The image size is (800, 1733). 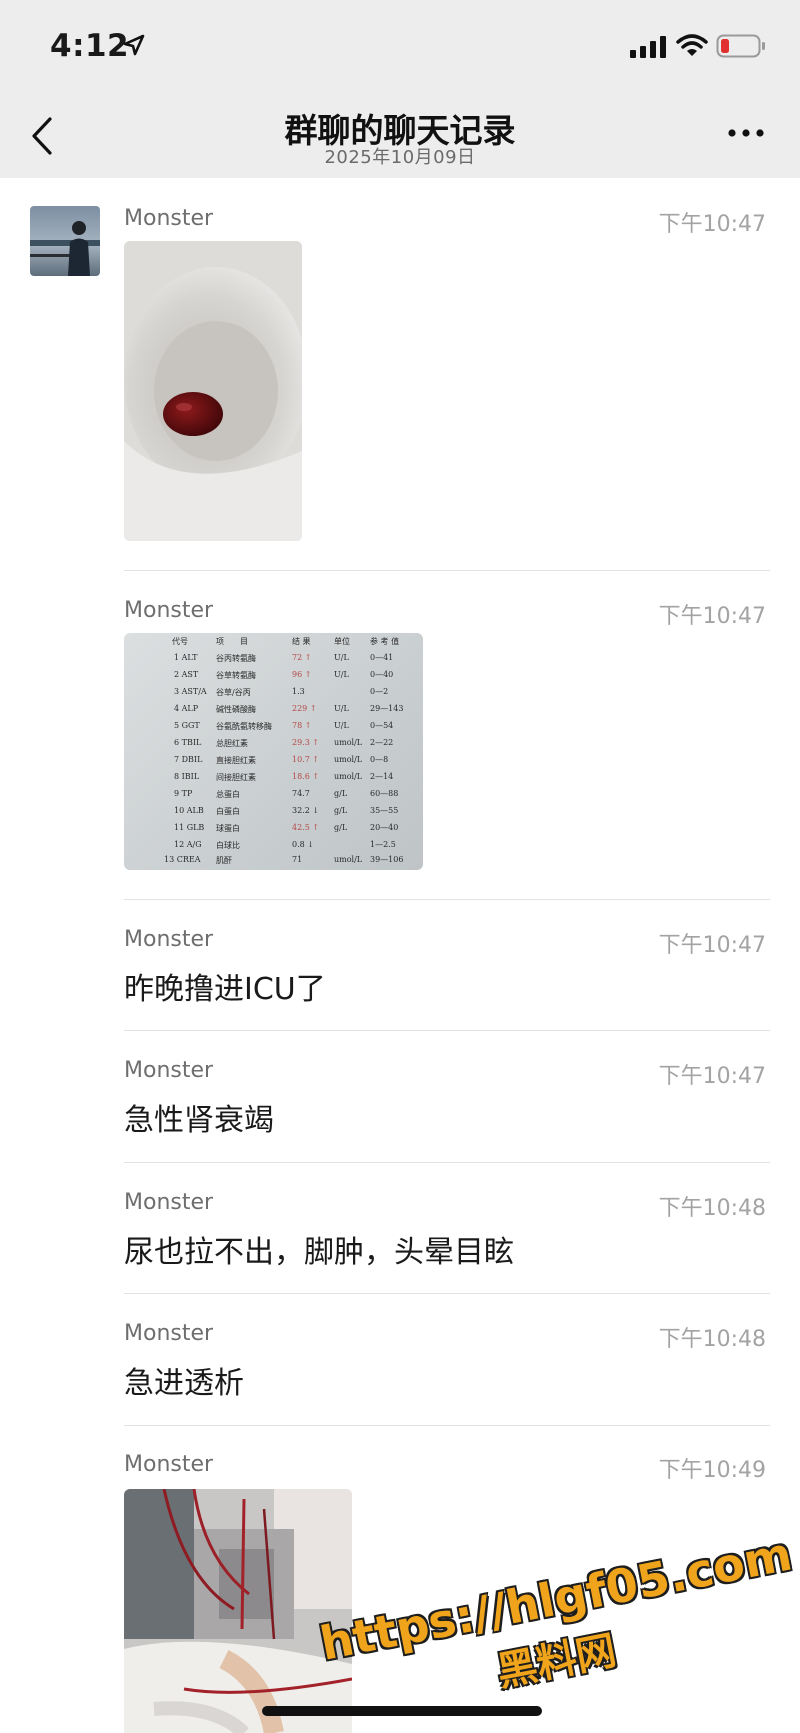 What do you see at coordinates (382, 657) in the screenshot?
I see `lab-ref: 0—41` at bounding box center [382, 657].